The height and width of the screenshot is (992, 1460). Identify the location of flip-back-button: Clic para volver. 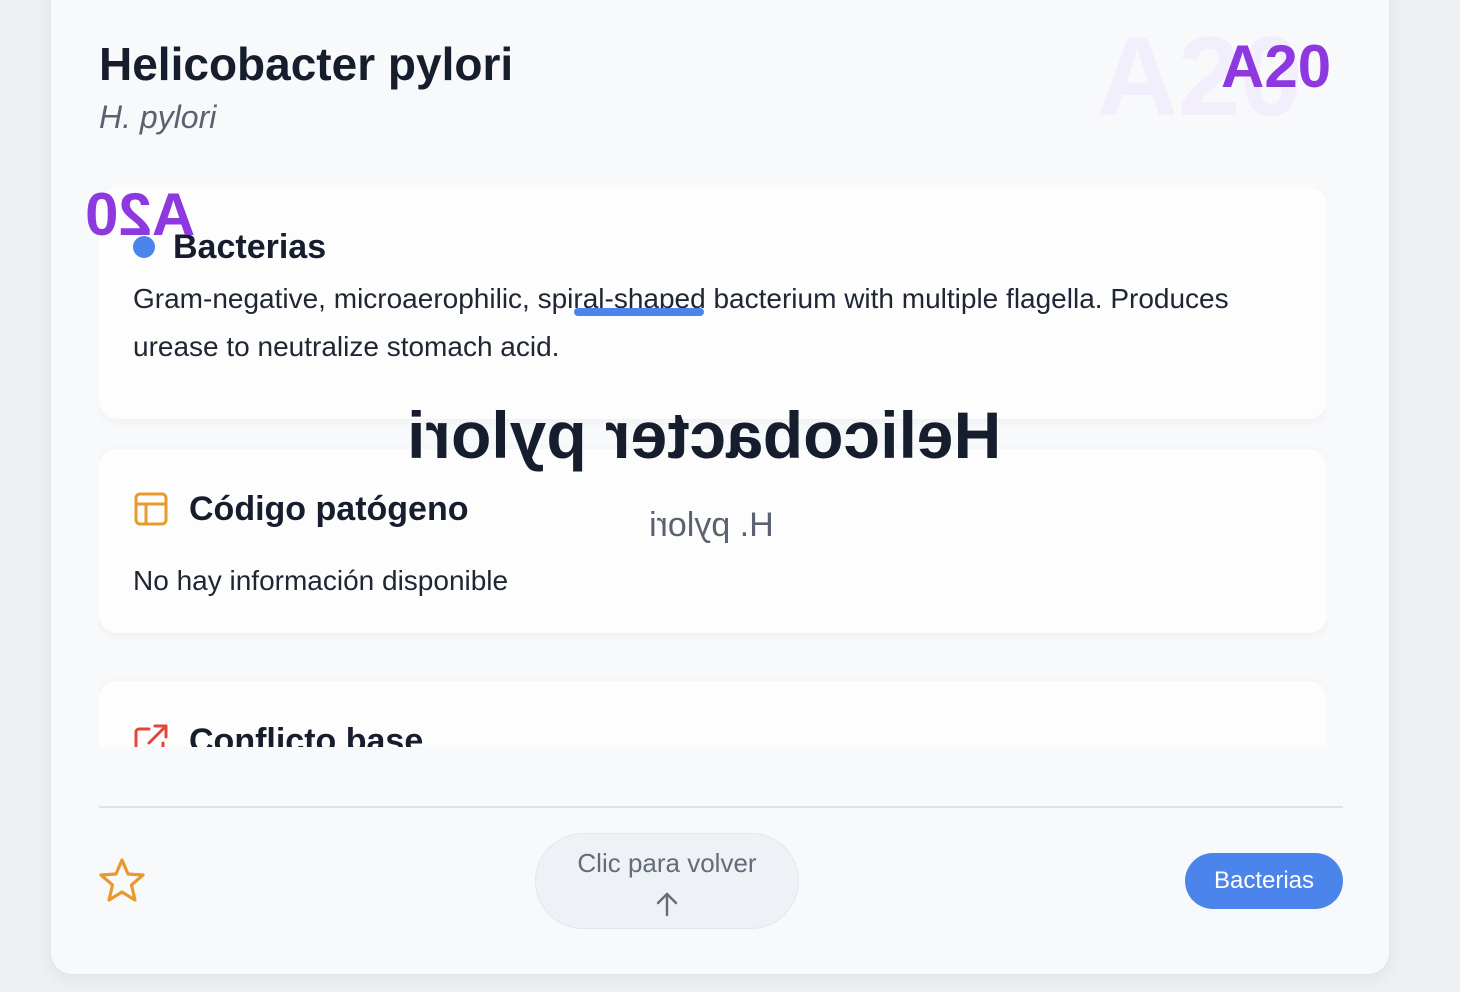
(667, 881).